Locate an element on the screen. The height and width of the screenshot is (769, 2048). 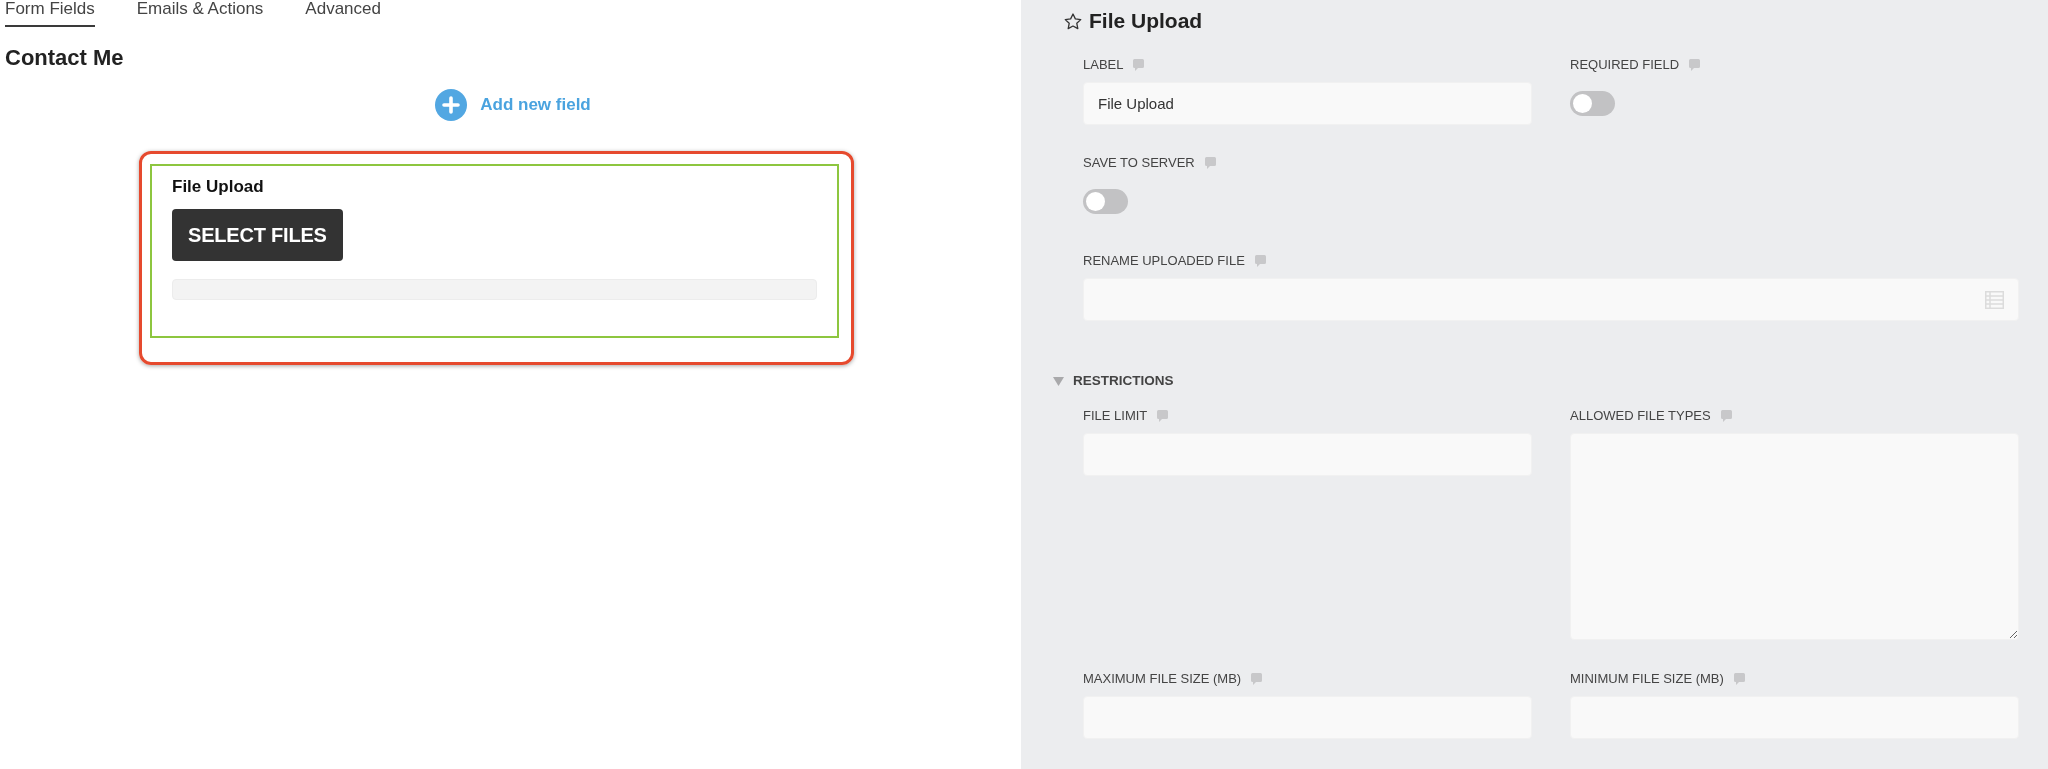
list-icon is located at coordinates (1994, 299).